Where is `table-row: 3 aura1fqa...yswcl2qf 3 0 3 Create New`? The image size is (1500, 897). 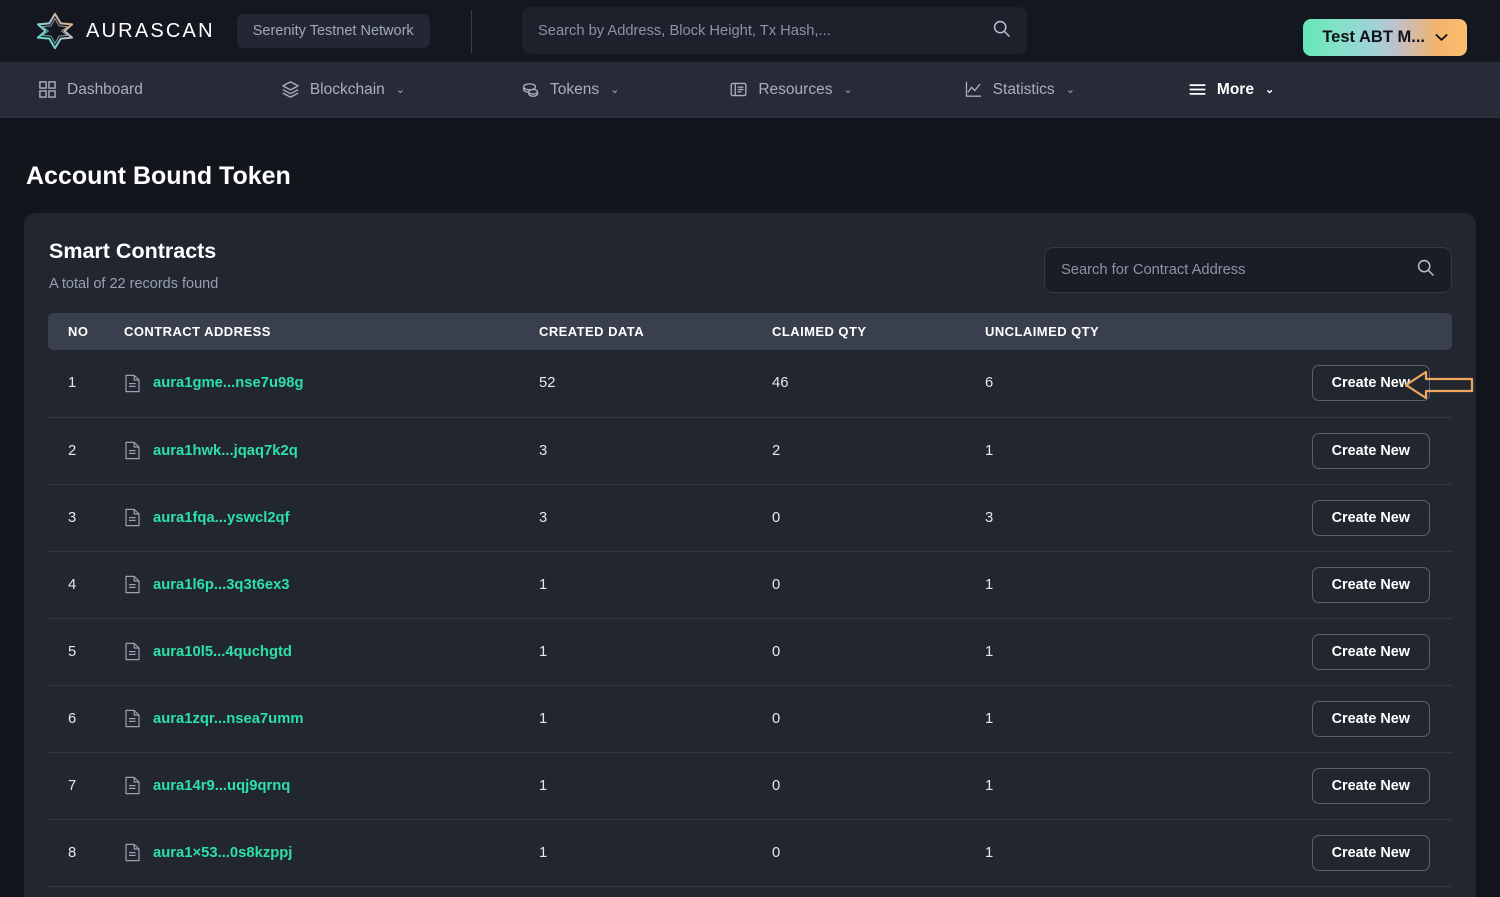 table-row: 3 aura1fqa...yswcl2qf 3 0 3 Create New is located at coordinates (750, 518).